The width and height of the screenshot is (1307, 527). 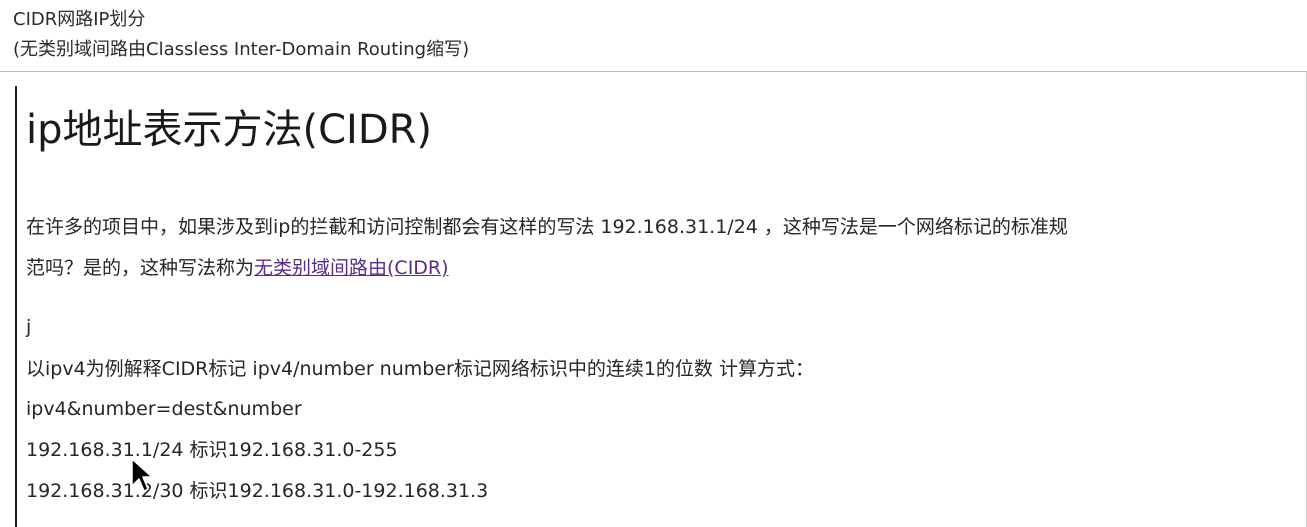 I want to click on mouse-pointer-icon, so click(x=142, y=475).